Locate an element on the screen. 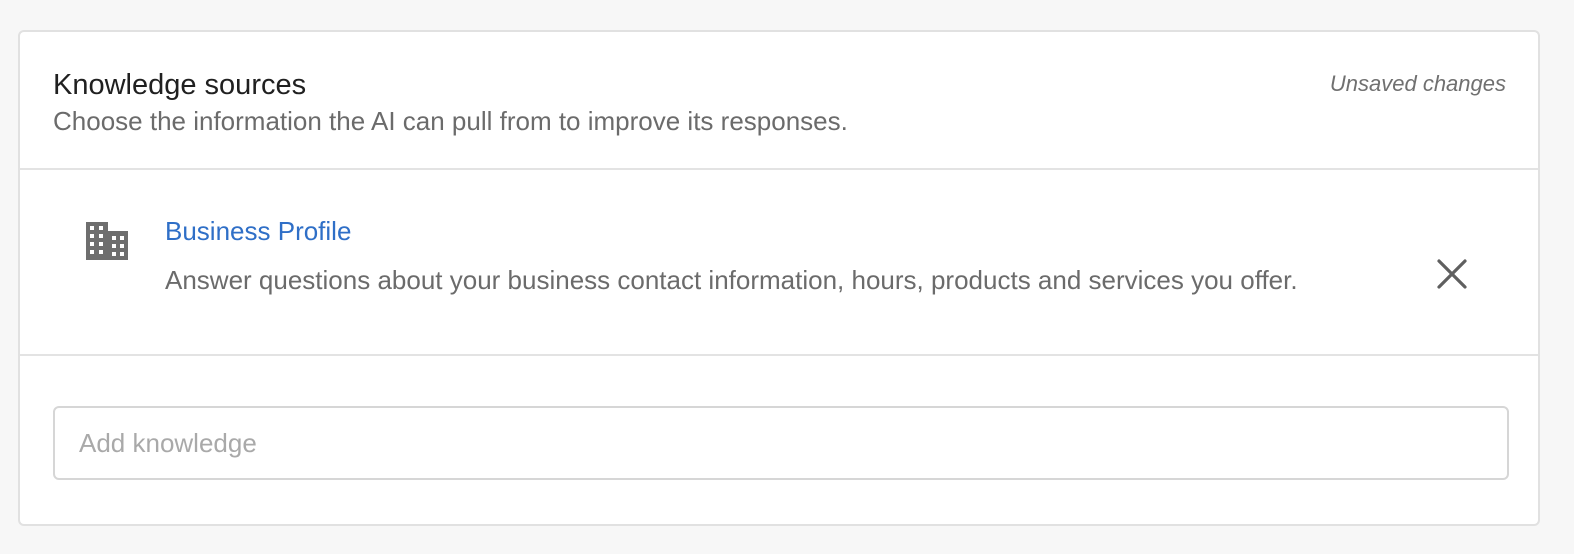 The image size is (1574, 554). remove-source-button is located at coordinates (1452, 274).